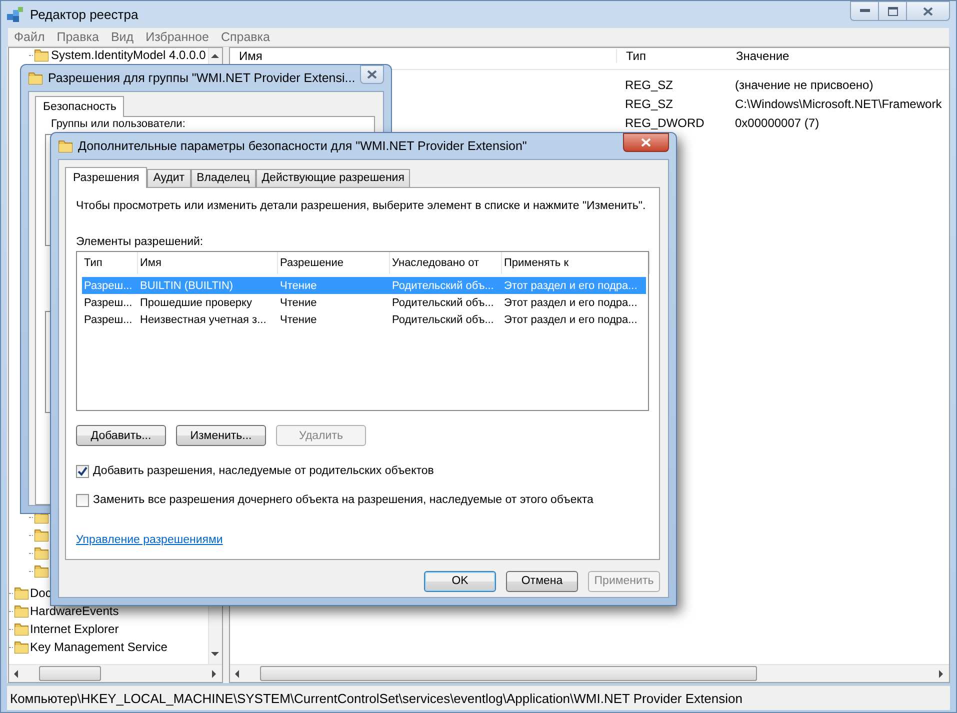 This screenshot has height=713, width=957. Describe the element at coordinates (446, 263) in the screenshot. I see `column-header: Унаследовано от` at that location.